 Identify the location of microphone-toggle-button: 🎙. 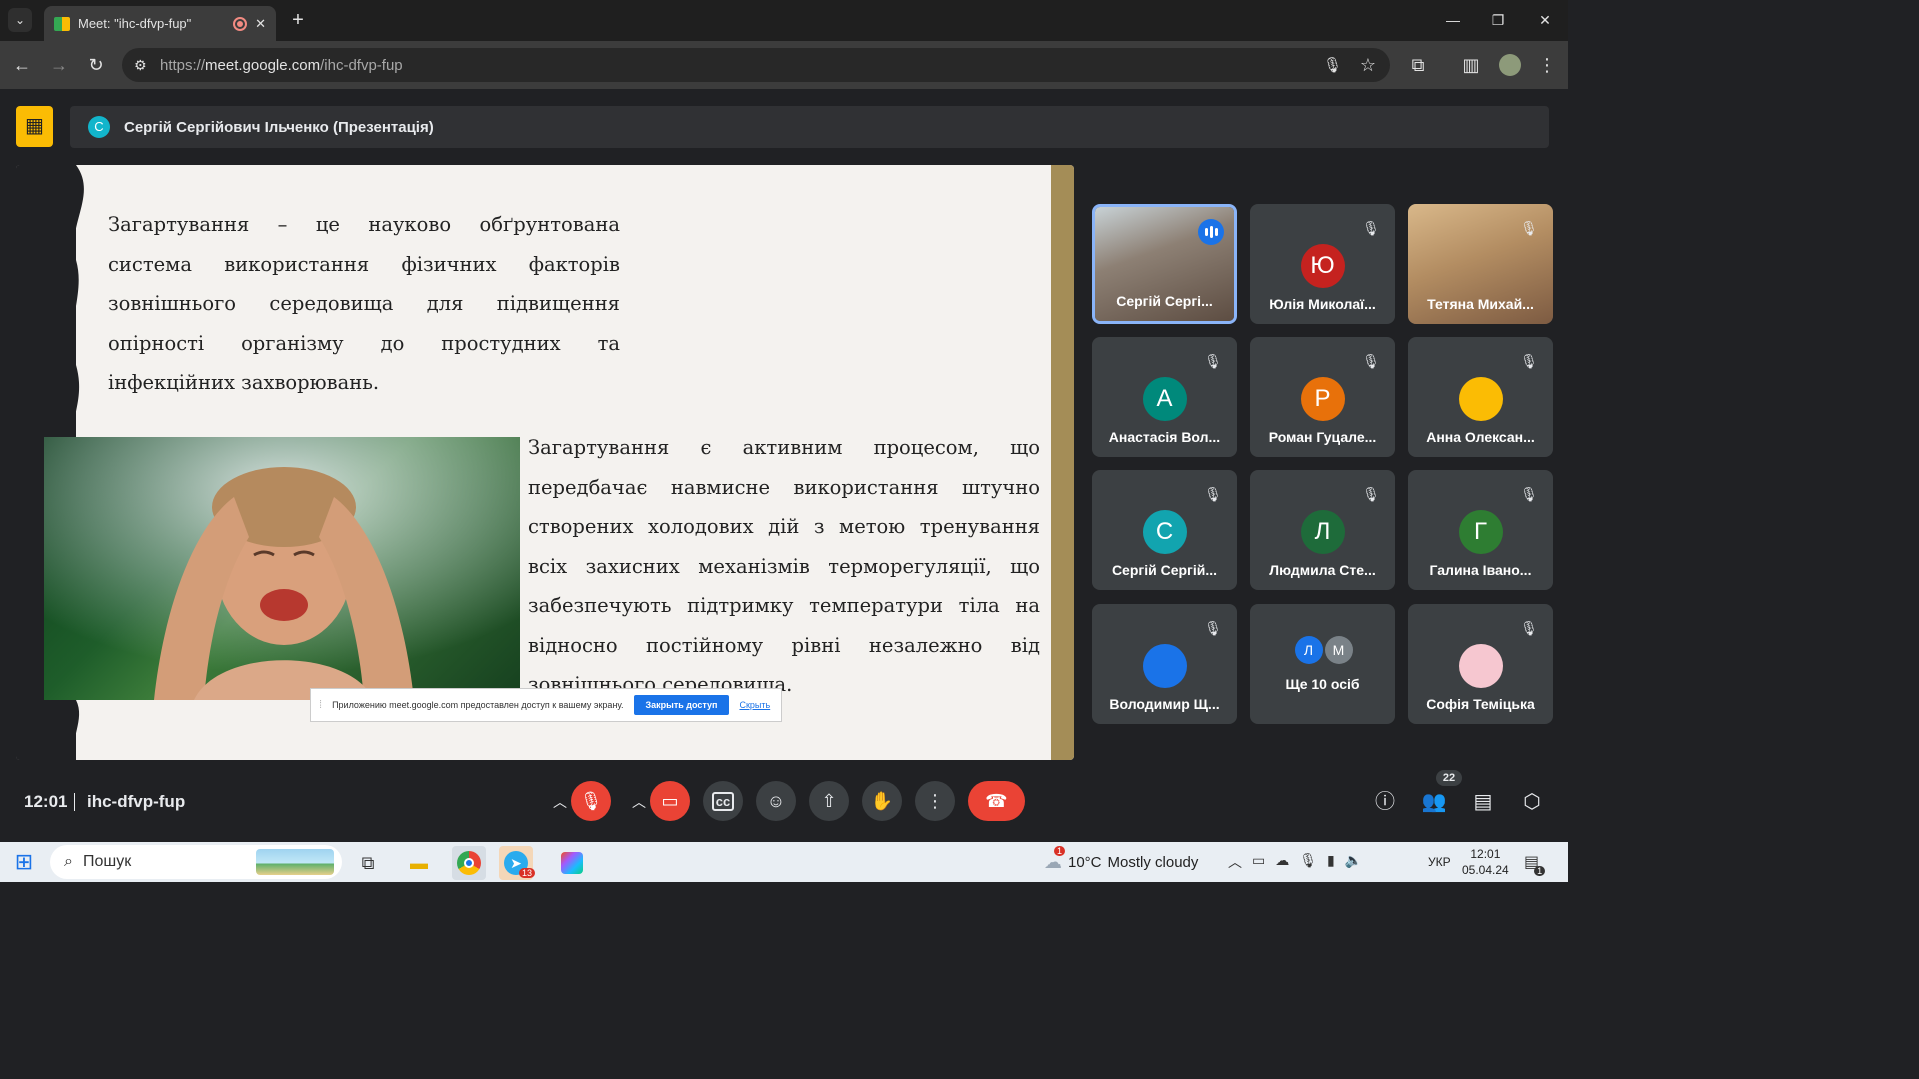
(591, 801).